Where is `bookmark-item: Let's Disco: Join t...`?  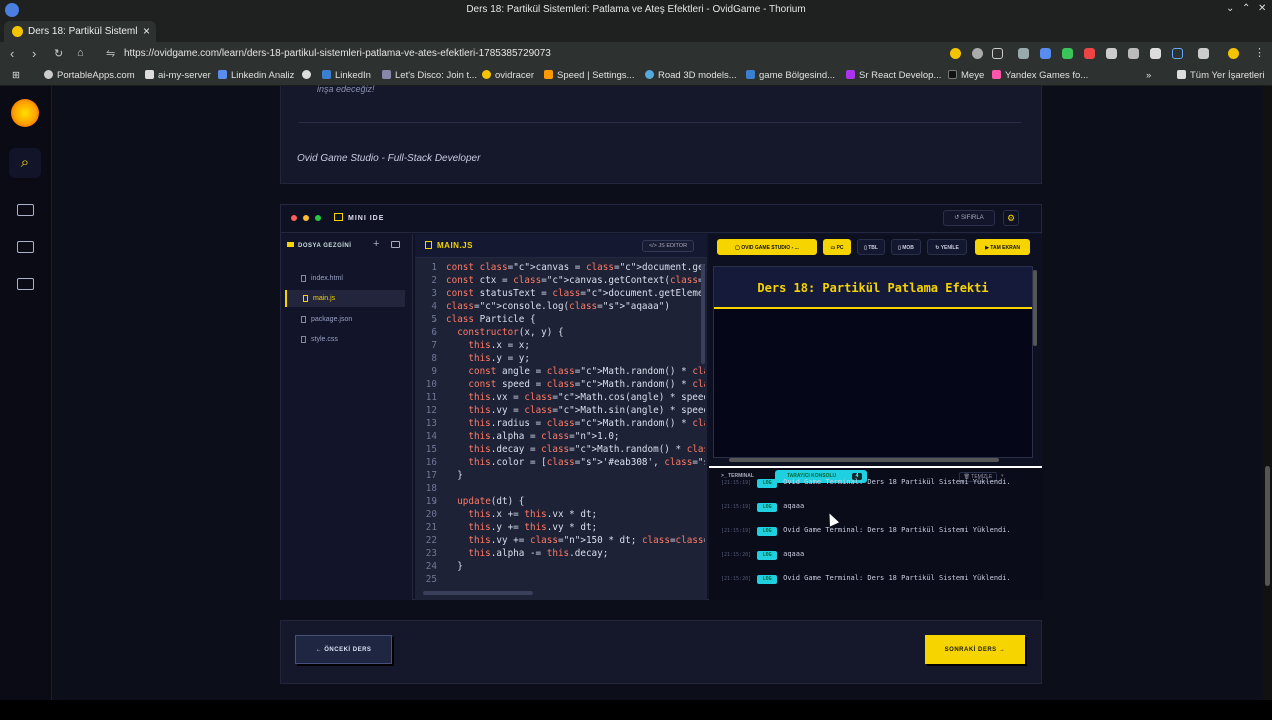
bookmark-item: Let's Disco: Join t... is located at coordinates (429, 75).